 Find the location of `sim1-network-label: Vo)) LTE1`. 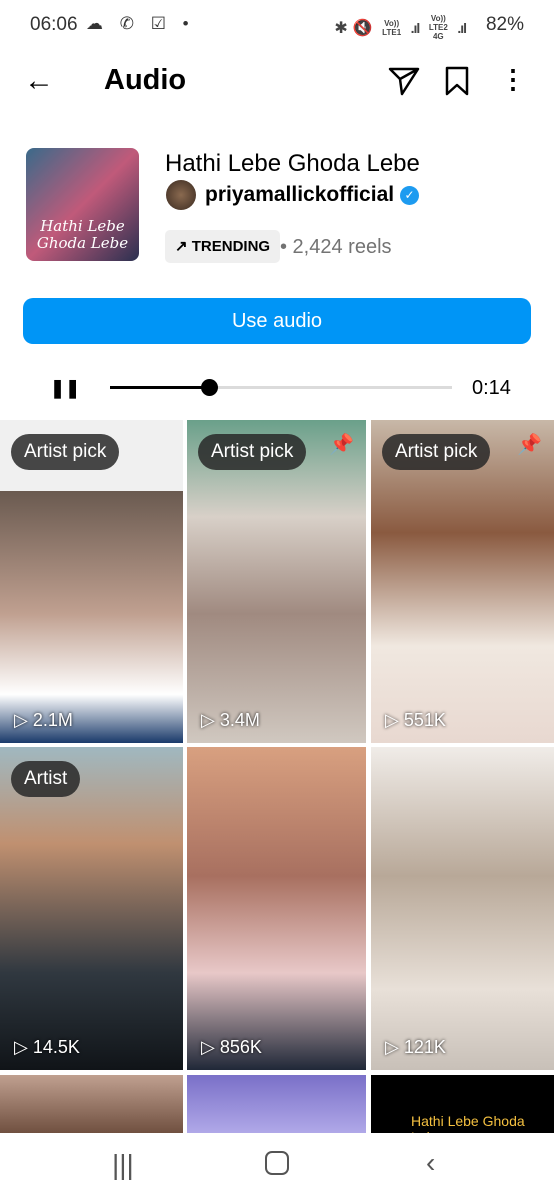

sim1-network-label: Vo)) LTE1 is located at coordinates (392, 27).